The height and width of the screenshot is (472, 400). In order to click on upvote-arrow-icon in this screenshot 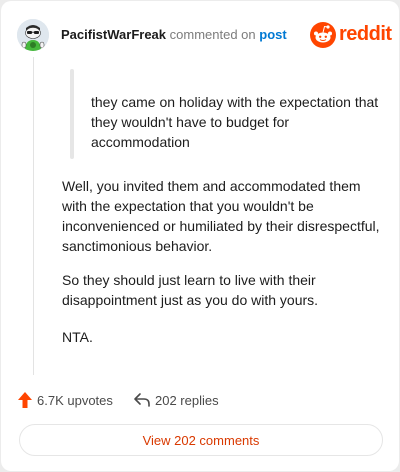, I will do `click(25, 400)`.